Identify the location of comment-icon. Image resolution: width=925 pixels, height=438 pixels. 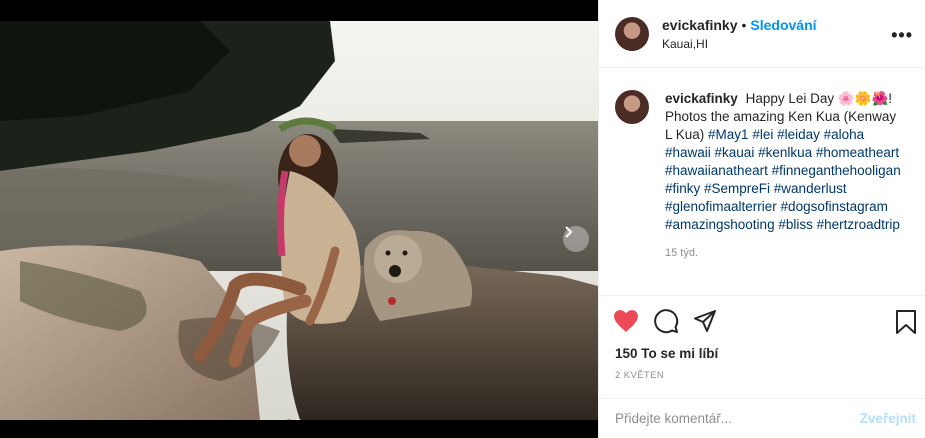
(666, 321).